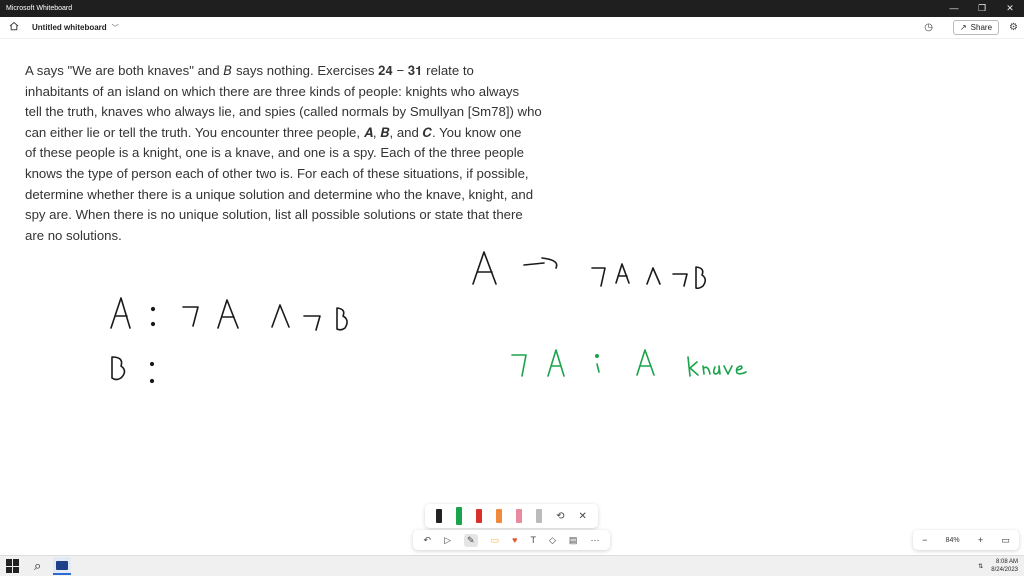 The height and width of the screenshot is (576, 1024). Describe the element at coordinates (552, 540) in the screenshot. I see `shapes-icon: ◇` at that location.